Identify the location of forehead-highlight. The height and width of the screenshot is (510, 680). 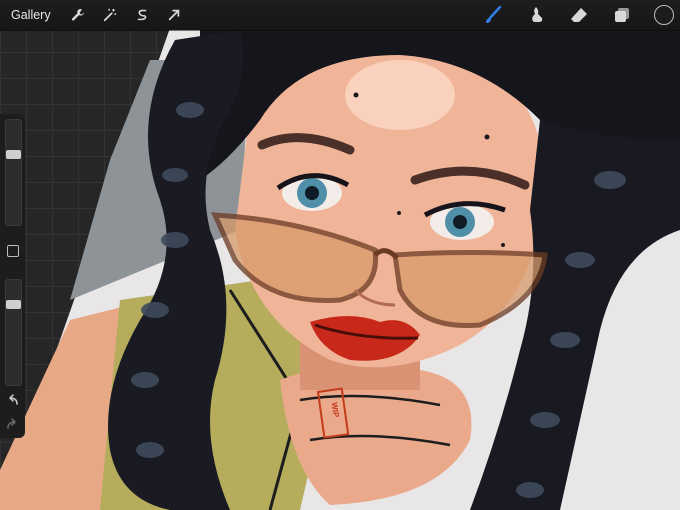
(400, 95).